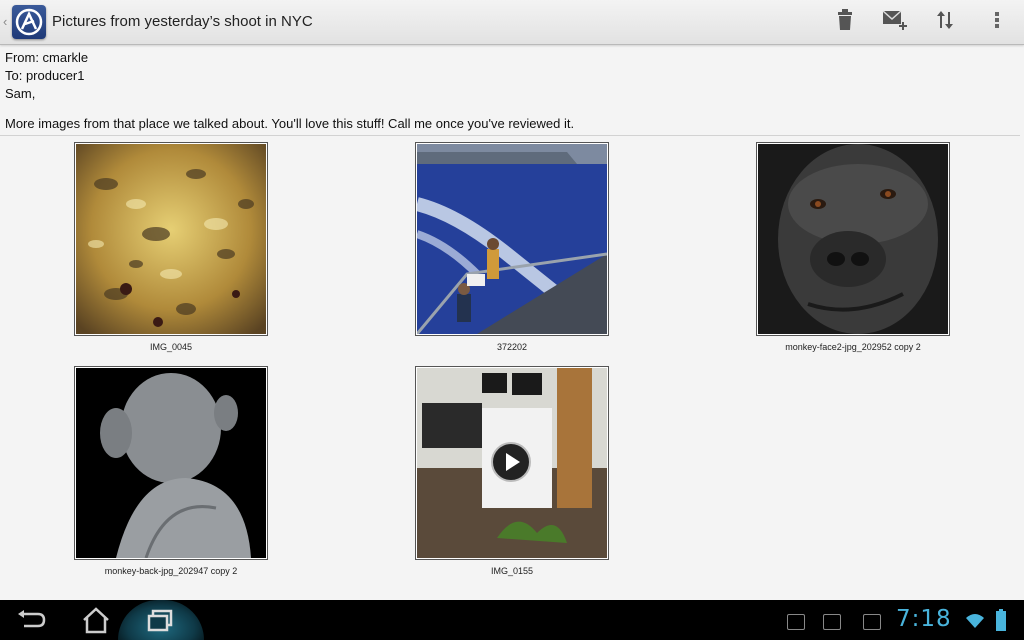  I want to click on compose-mail-icon, so click(894, 20).